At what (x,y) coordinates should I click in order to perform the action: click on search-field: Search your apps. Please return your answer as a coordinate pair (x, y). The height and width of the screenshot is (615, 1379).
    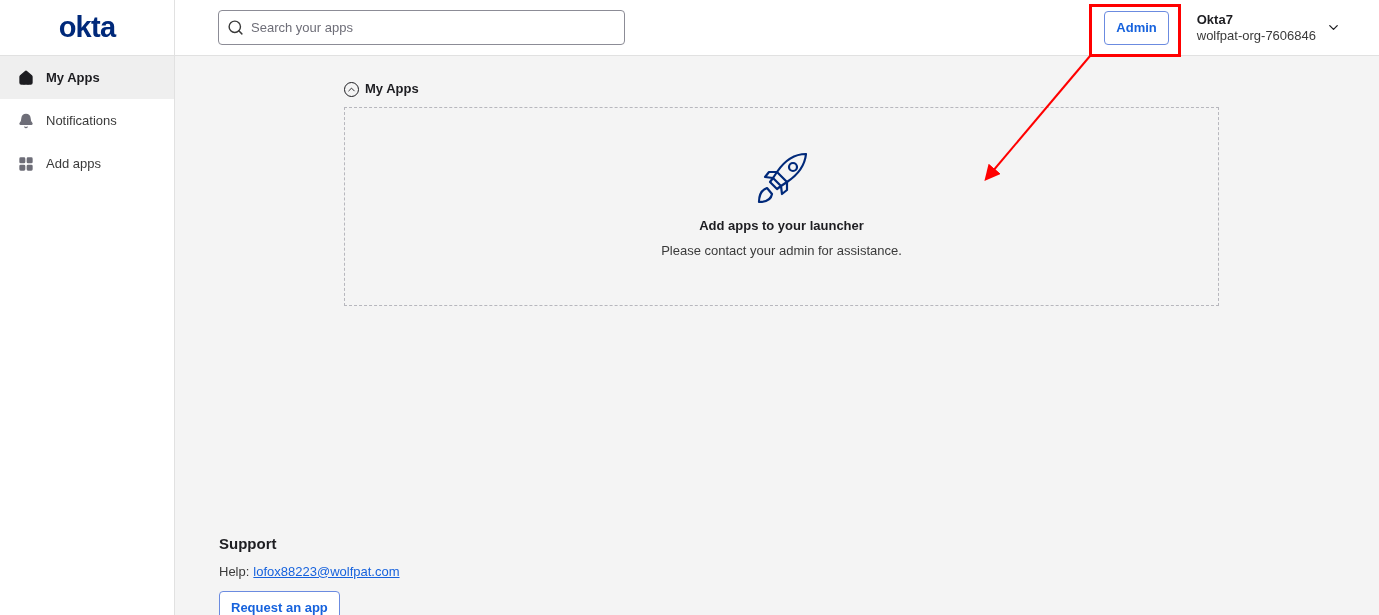
    Looking at the image, I should click on (421, 27).